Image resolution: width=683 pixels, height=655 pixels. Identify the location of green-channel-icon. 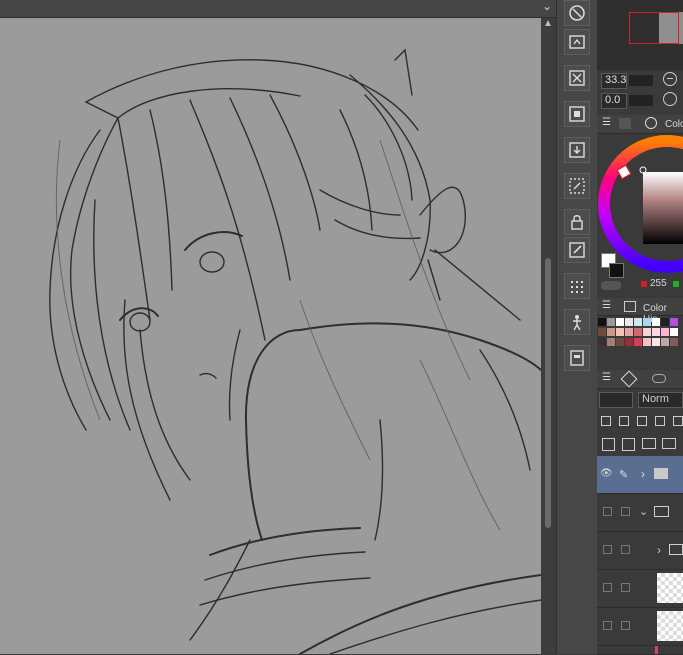
(676, 284).